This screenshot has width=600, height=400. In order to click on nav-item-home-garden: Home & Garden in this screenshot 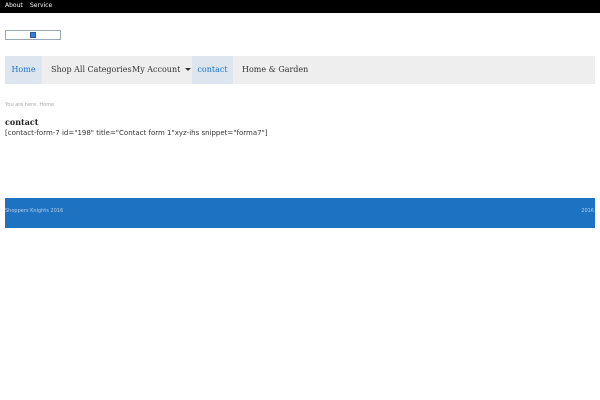, I will do `click(275, 70)`.